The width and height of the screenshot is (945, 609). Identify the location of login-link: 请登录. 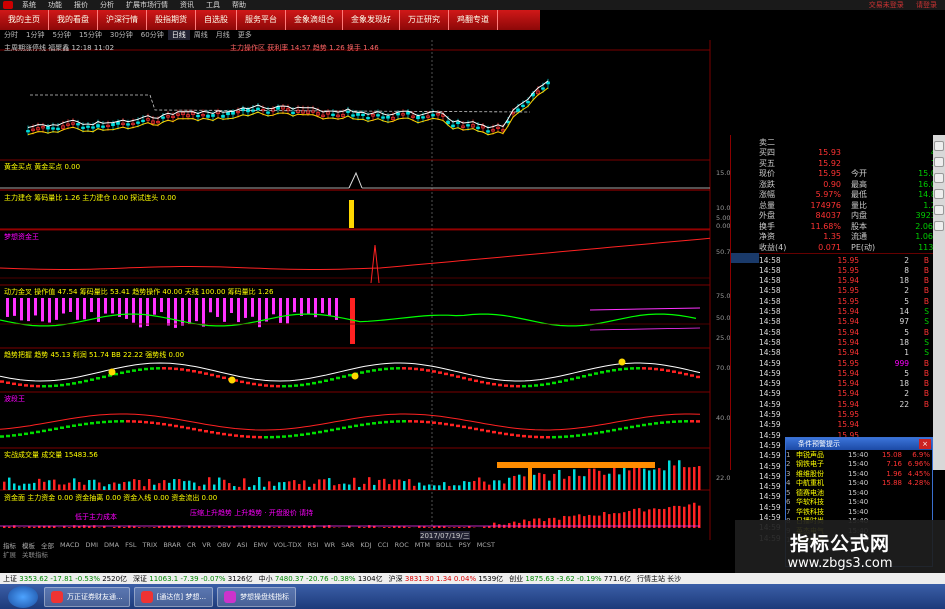
(926, 5).